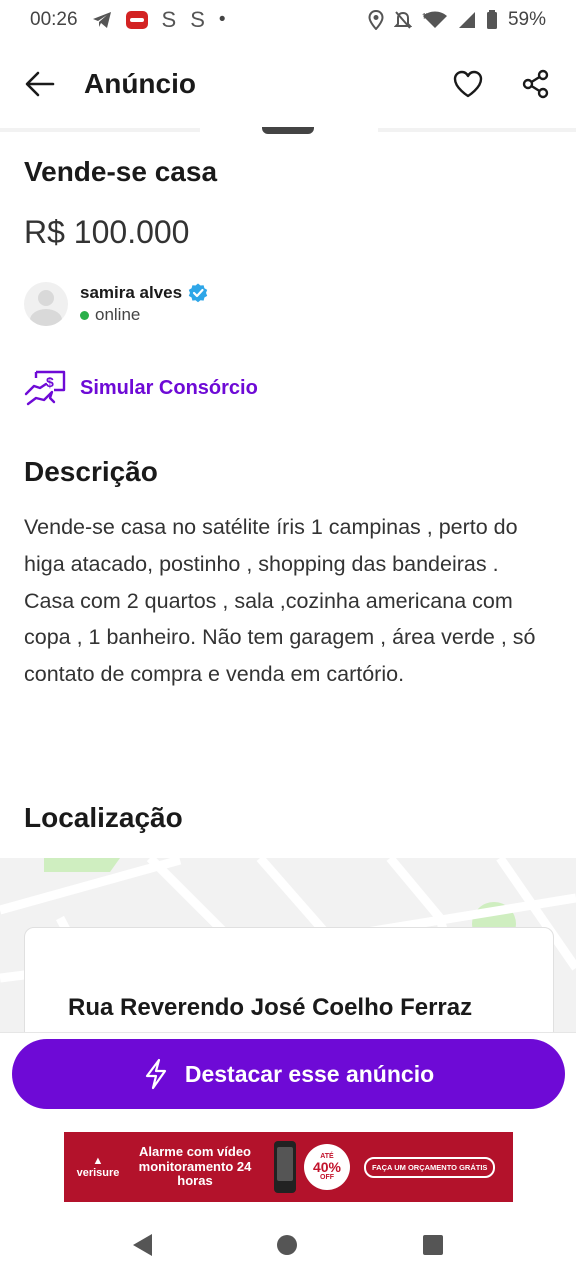  I want to click on app-actions, so click(502, 84).